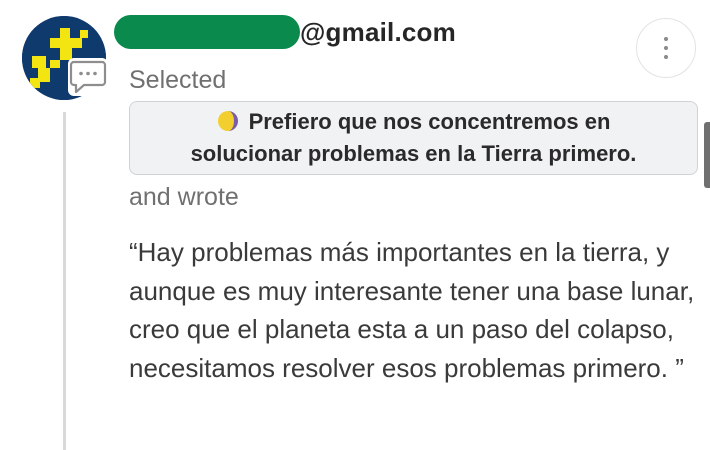  What do you see at coordinates (228, 120) in the screenshot?
I see `moon-phase-icon` at bounding box center [228, 120].